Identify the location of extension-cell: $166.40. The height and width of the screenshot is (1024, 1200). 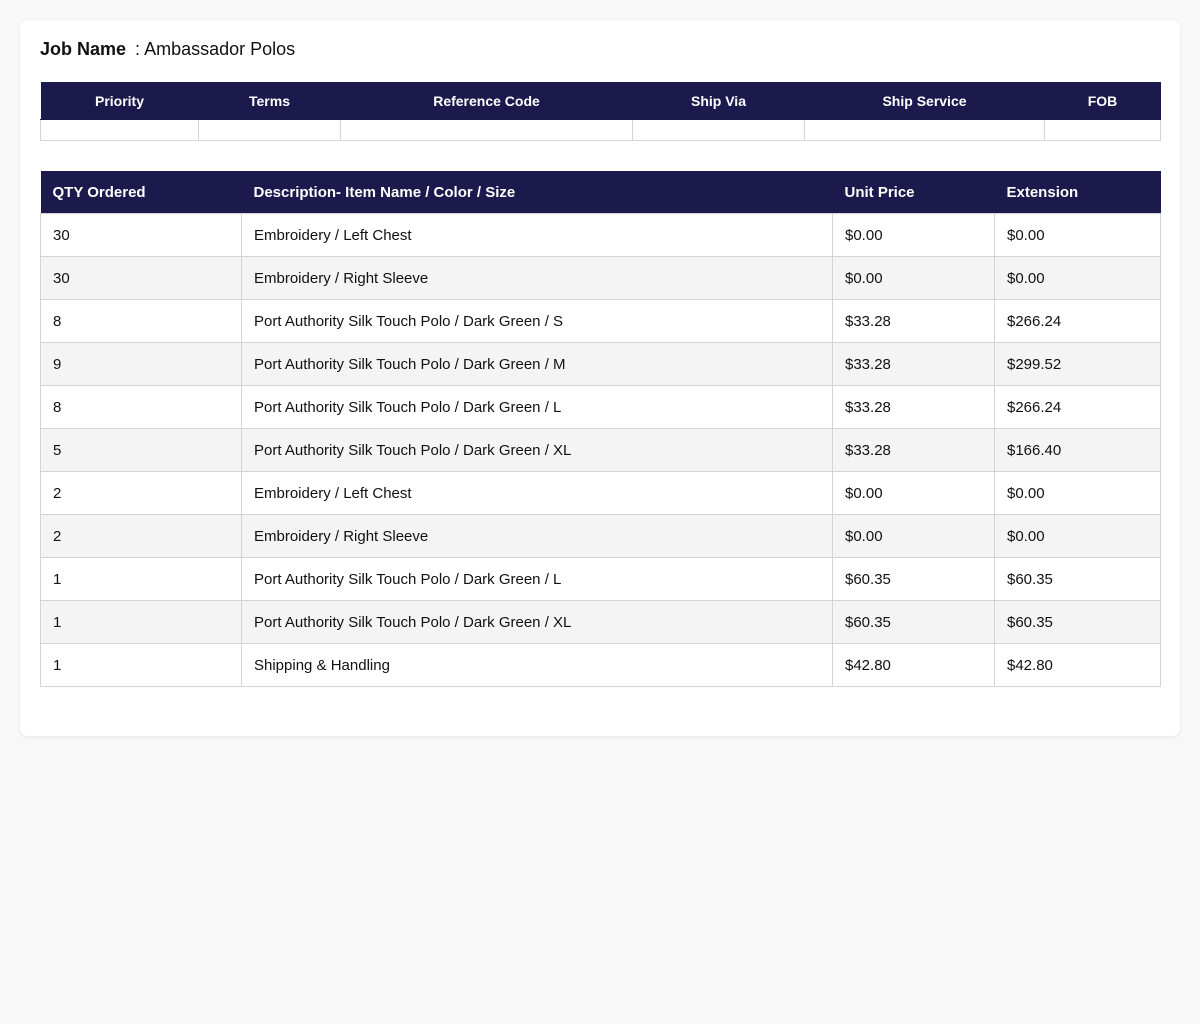
(1077, 450).